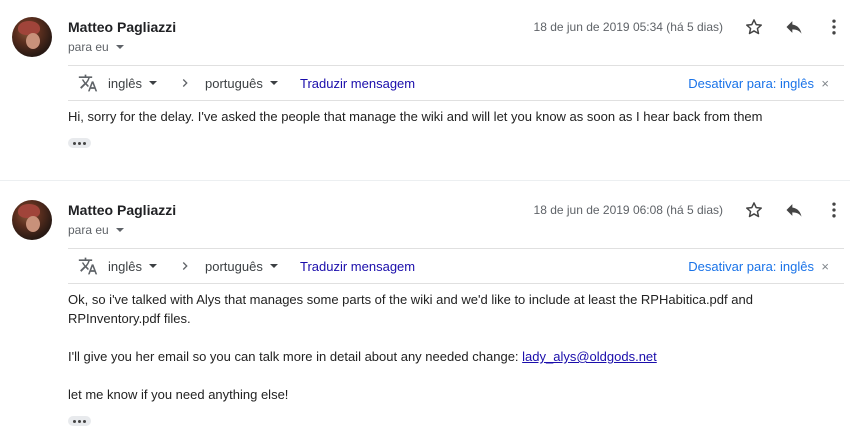 The image size is (850, 444). Describe the element at coordinates (129, 318) in the screenshot. I see `body-line: RPInventory.pdf files.` at that location.